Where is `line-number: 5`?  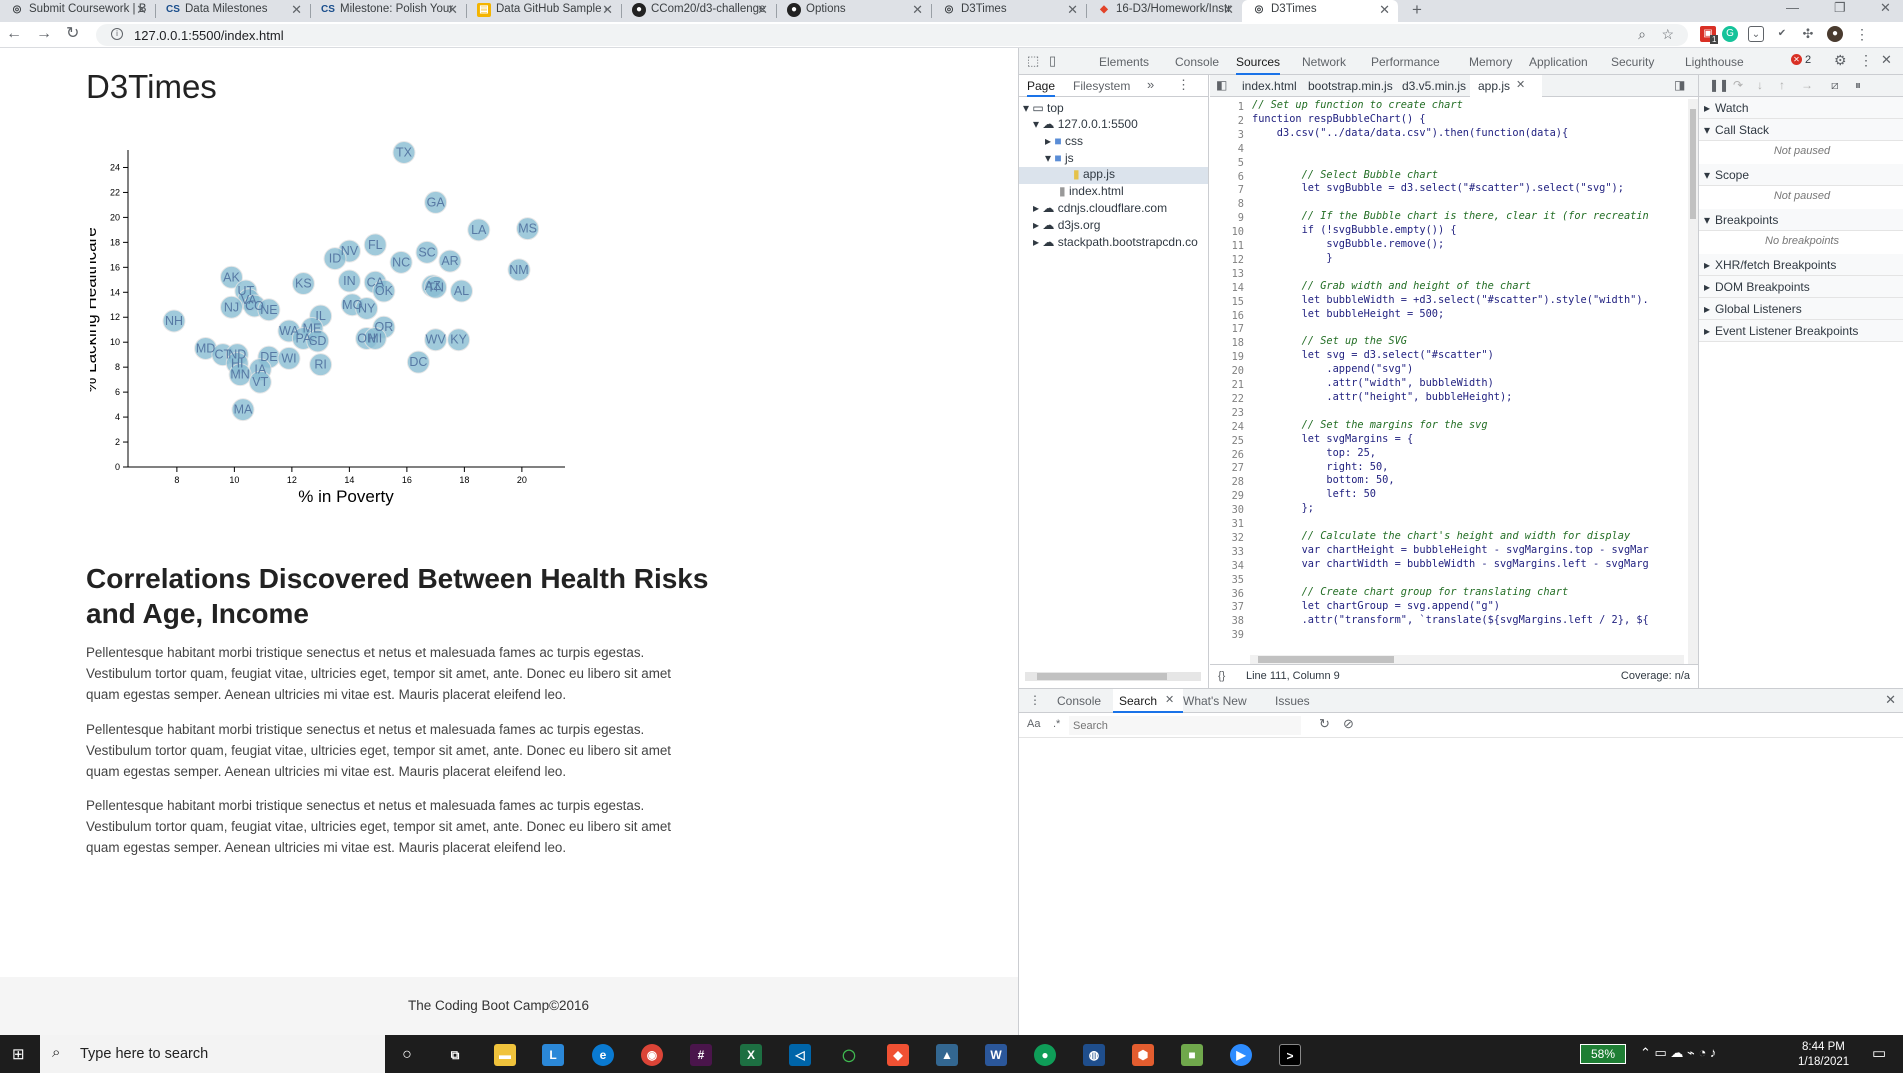 line-number: 5 is located at coordinates (1241, 163).